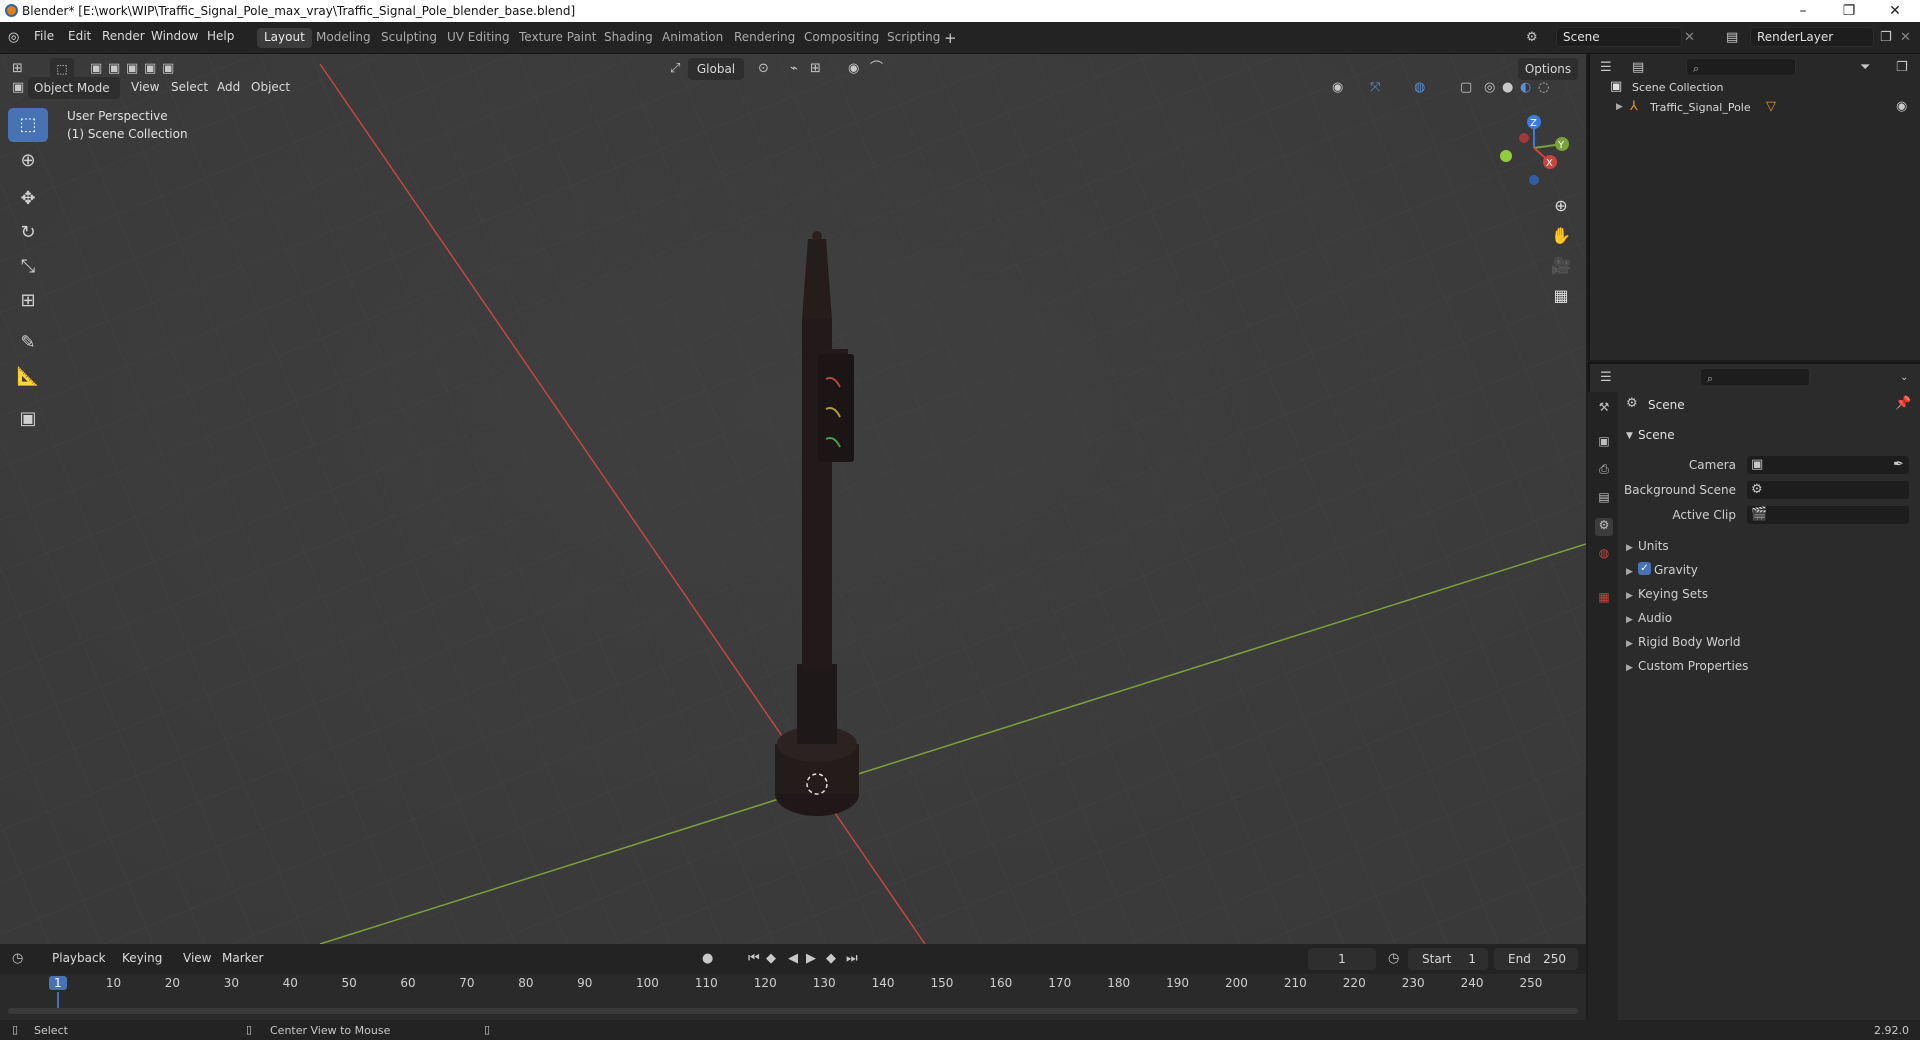 The image size is (1920, 1040). What do you see at coordinates (1548, 69) in the screenshot?
I see `options-dropdown: Options` at bounding box center [1548, 69].